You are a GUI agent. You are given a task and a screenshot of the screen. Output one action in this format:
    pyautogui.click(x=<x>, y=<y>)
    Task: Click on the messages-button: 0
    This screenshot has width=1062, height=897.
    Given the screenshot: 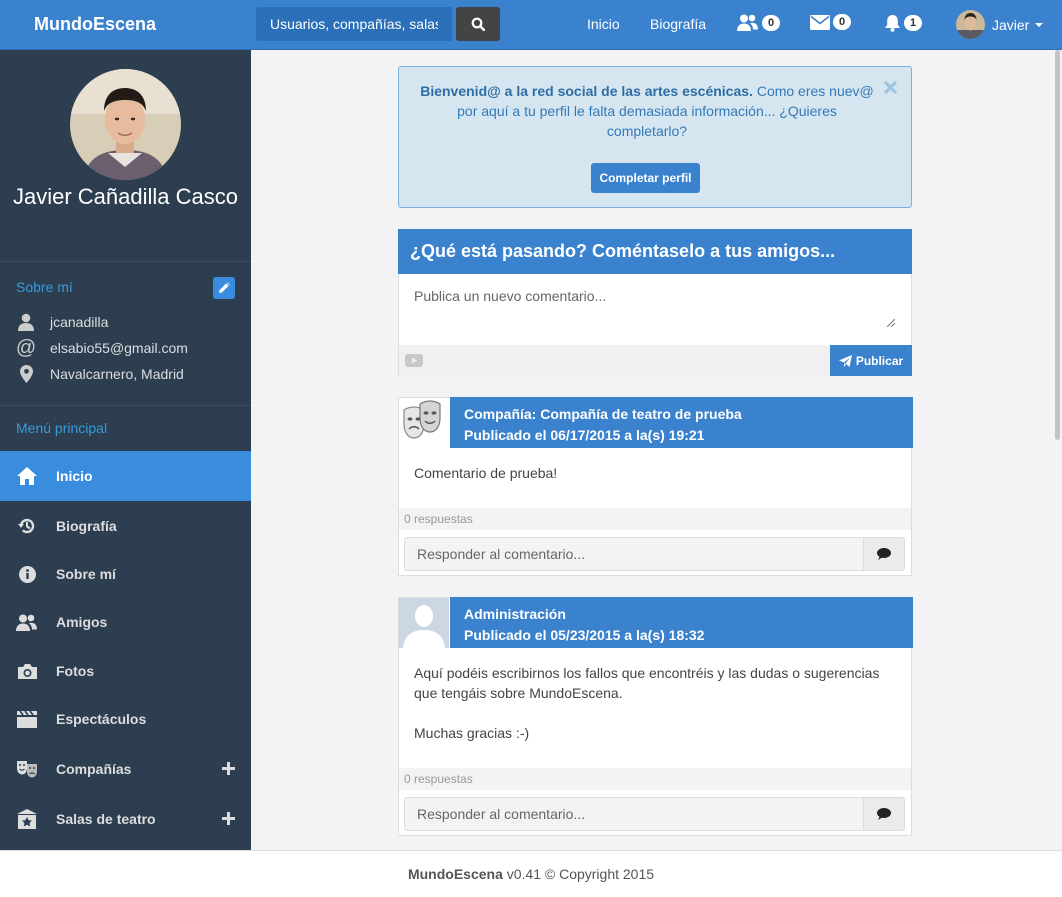 What is the action you would take?
    pyautogui.click(x=830, y=22)
    